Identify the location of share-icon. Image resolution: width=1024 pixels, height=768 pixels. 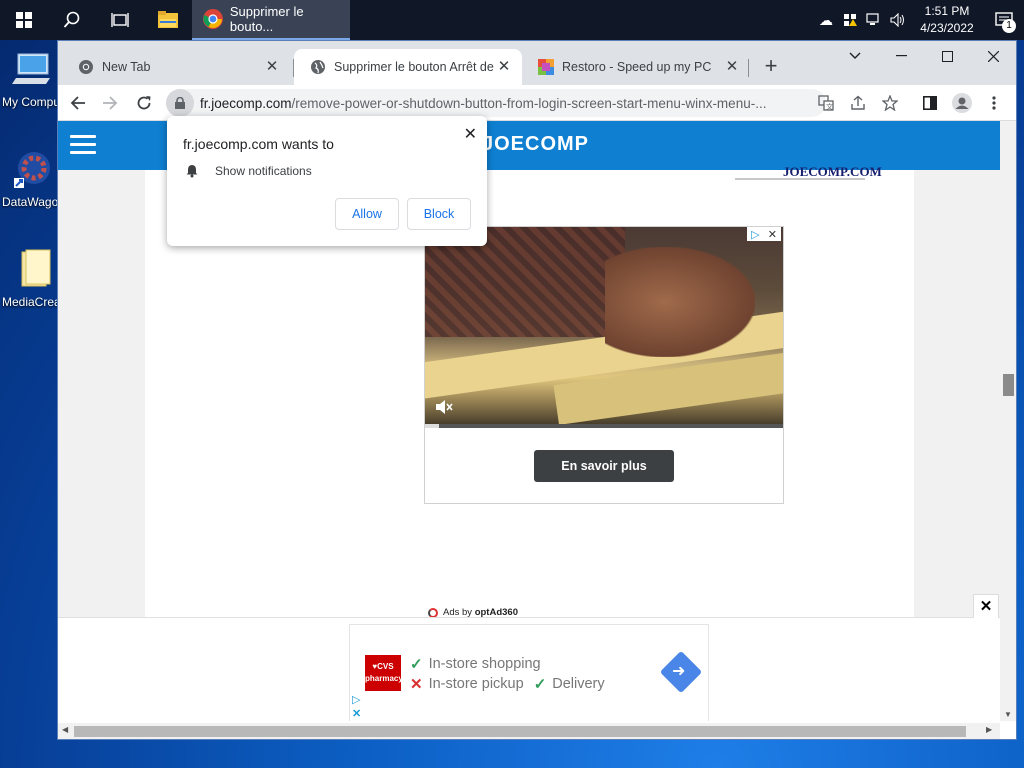
(858, 103).